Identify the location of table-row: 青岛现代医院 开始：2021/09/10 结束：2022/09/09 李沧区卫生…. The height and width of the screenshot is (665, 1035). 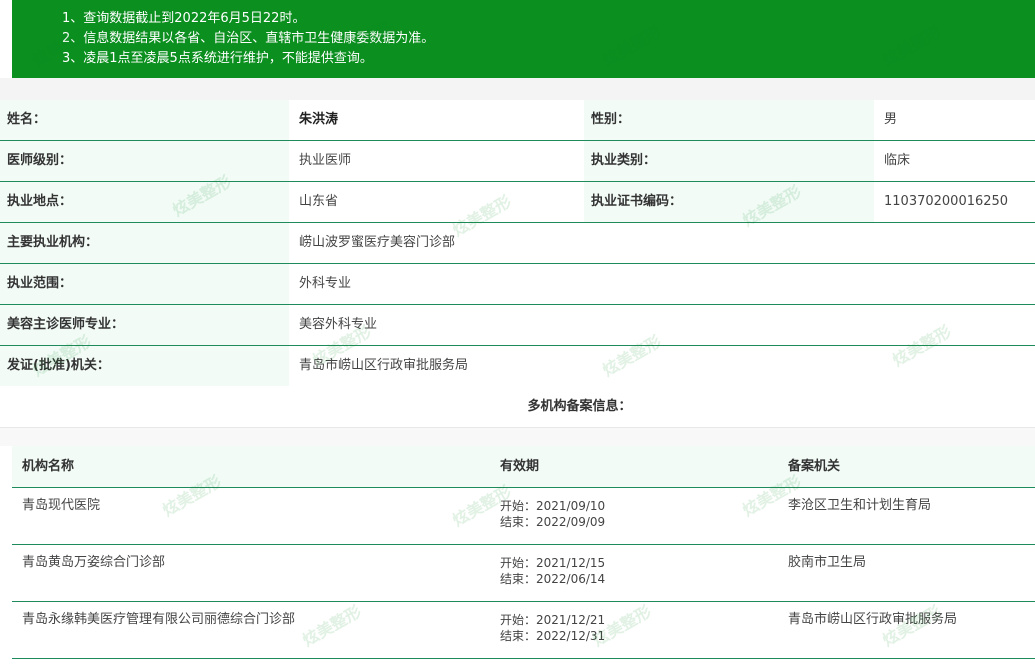
(523, 516).